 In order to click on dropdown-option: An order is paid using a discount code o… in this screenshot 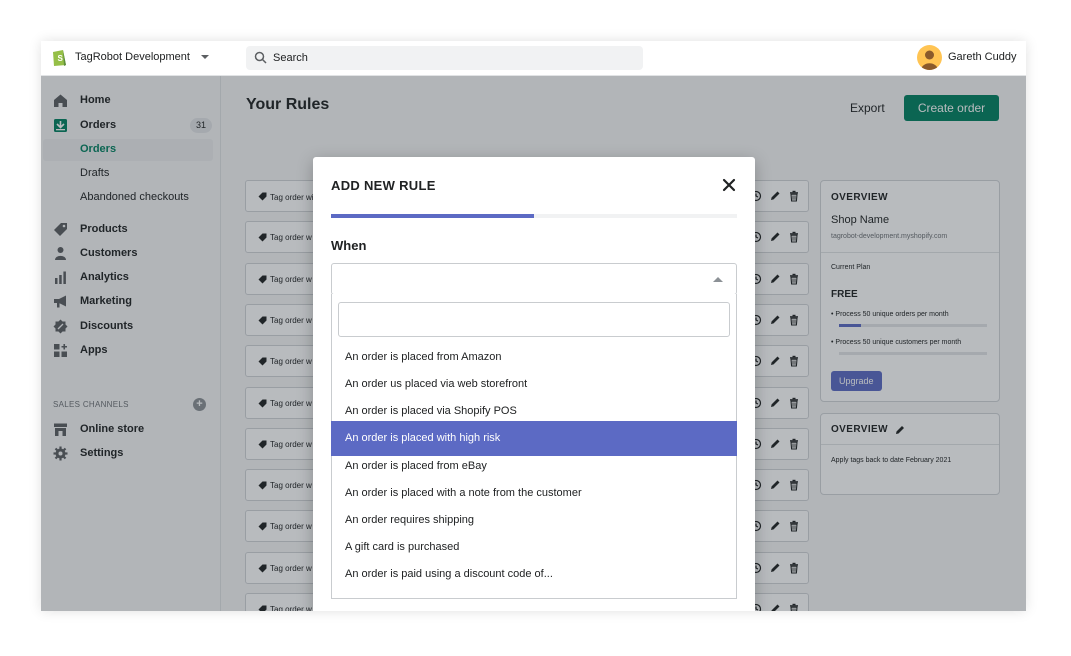, I will do `click(534, 574)`.